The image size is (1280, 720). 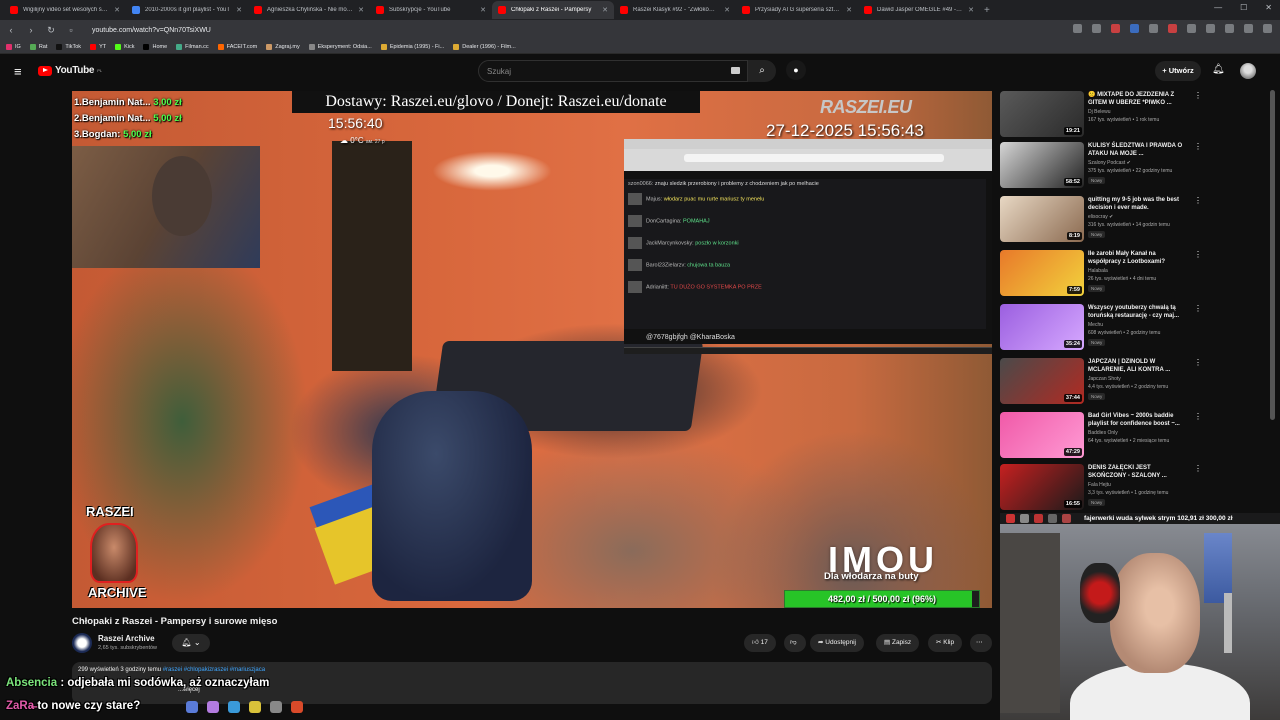 What do you see at coordinates (1098, 271) in the screenshot?
I see `channel-name: Halabala` at bounding box center [1098, 271].